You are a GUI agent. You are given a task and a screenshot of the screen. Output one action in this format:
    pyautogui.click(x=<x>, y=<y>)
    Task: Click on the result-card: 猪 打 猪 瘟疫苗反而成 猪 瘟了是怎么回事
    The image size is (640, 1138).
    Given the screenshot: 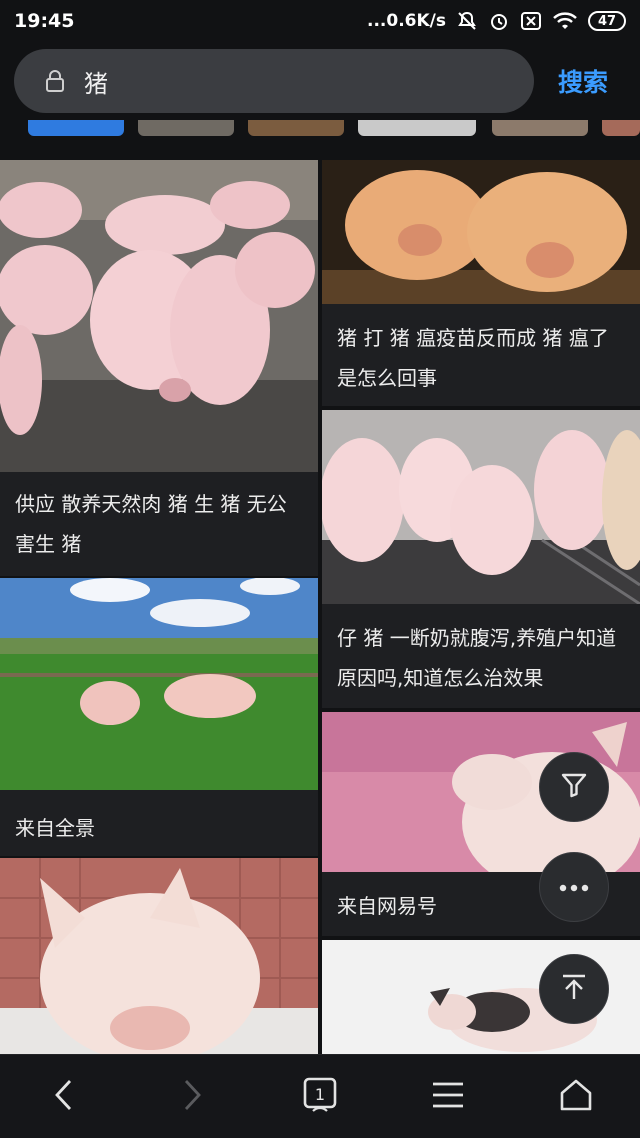 What is the action you would take?
    pyautogui.click(x=481, y=283)
    